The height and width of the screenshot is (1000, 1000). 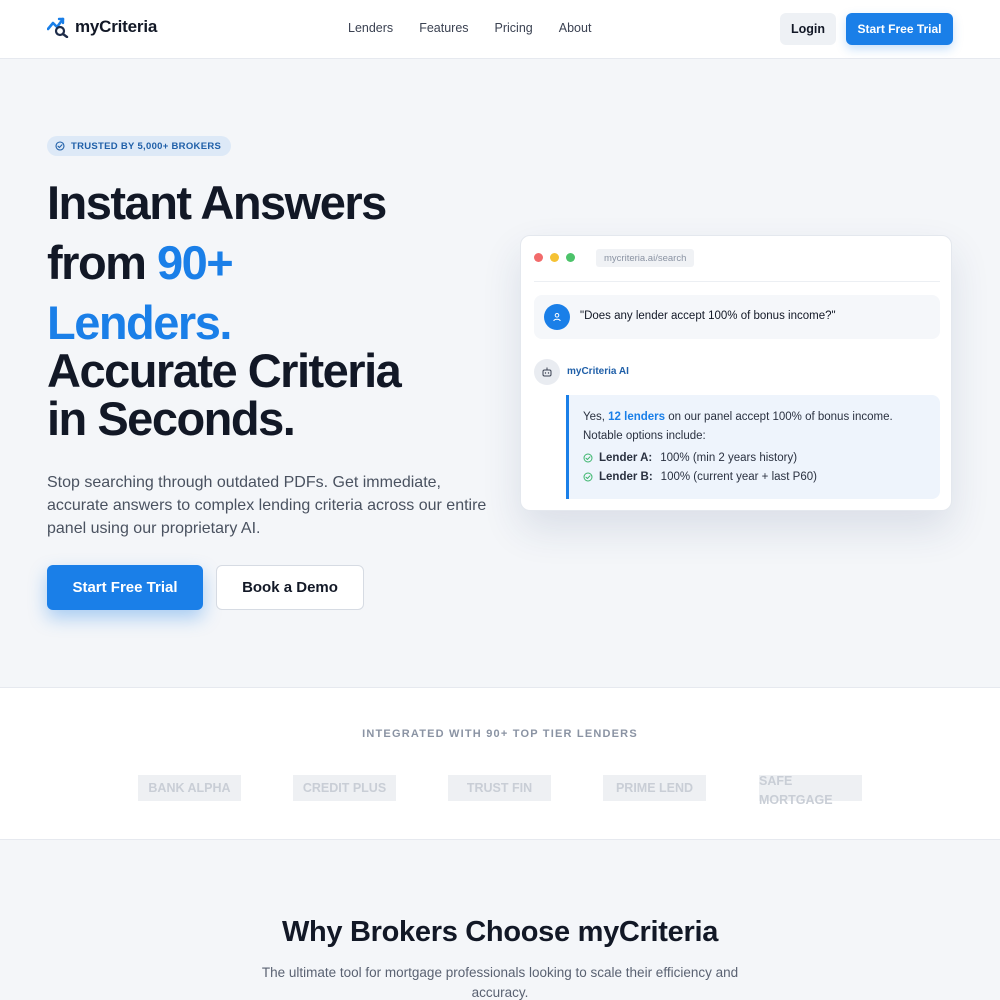 I want to click on brand-logo: myCriteria, so click(x=102, y=27).